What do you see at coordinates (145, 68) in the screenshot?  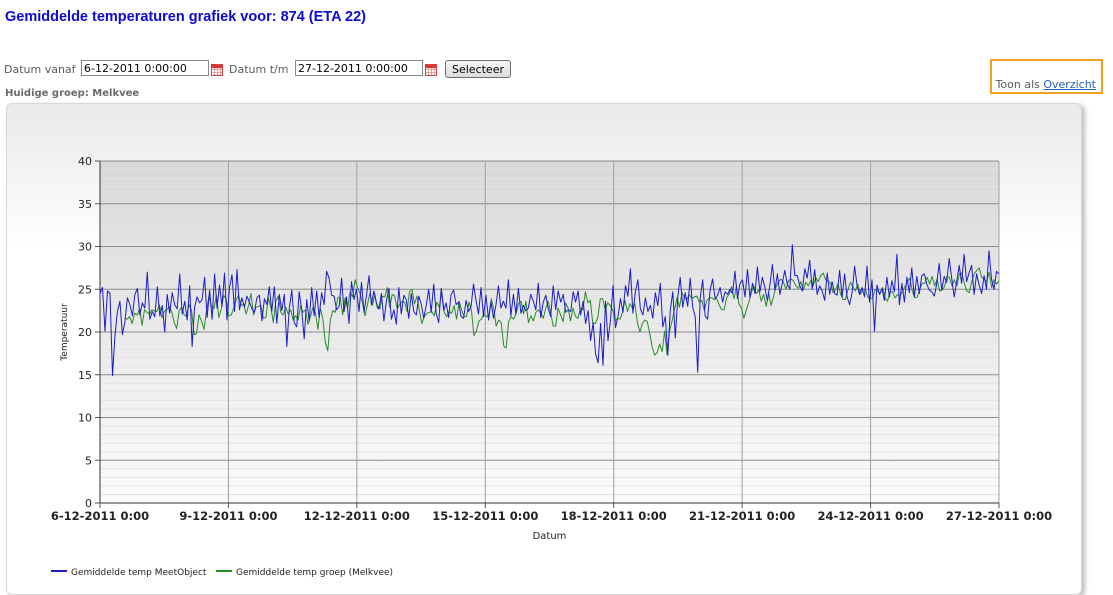 I see `date-from-input` at bounding box center [145, 68].